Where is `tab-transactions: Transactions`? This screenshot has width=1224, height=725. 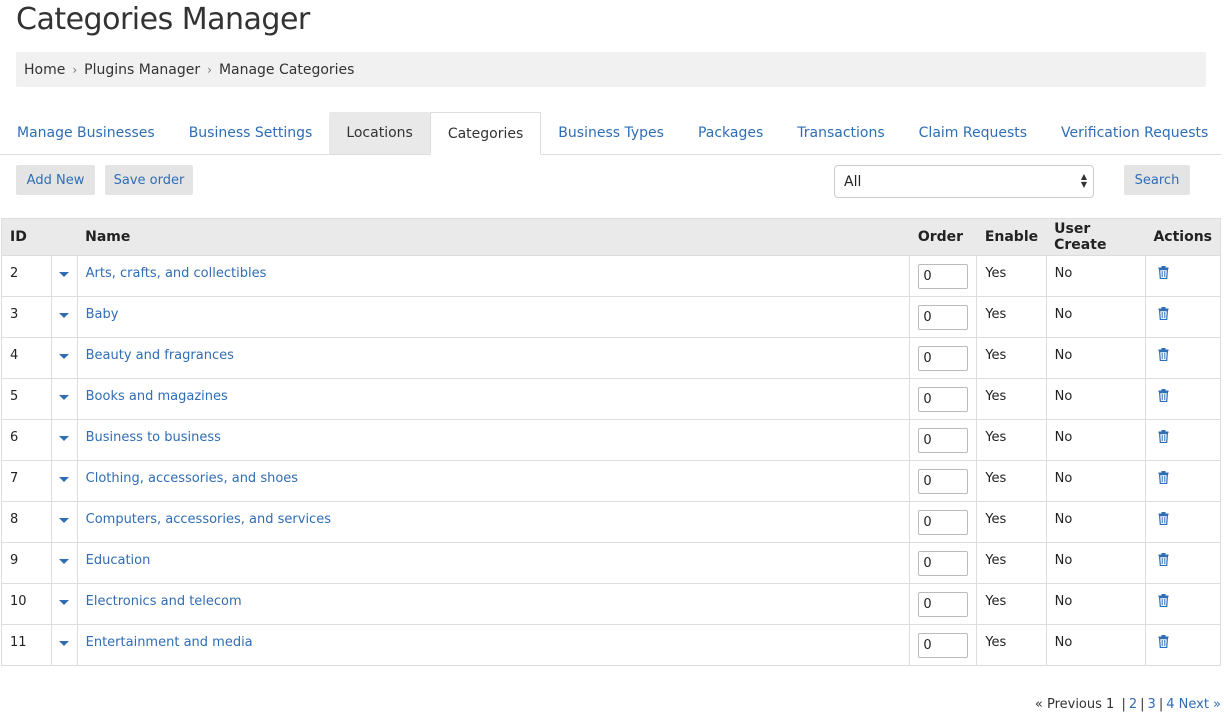
tab-transactions: Transactions is located at coordinates (840, 133).